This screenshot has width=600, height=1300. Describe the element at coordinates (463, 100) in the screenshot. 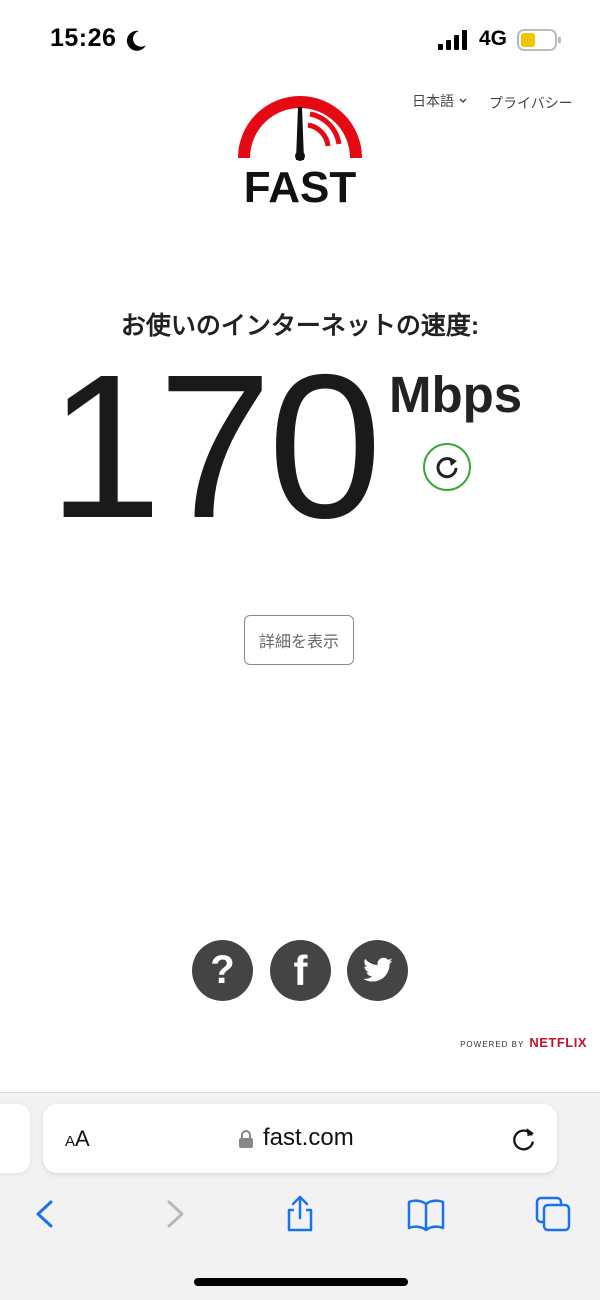

I see `chevron-down-icon` at that location.